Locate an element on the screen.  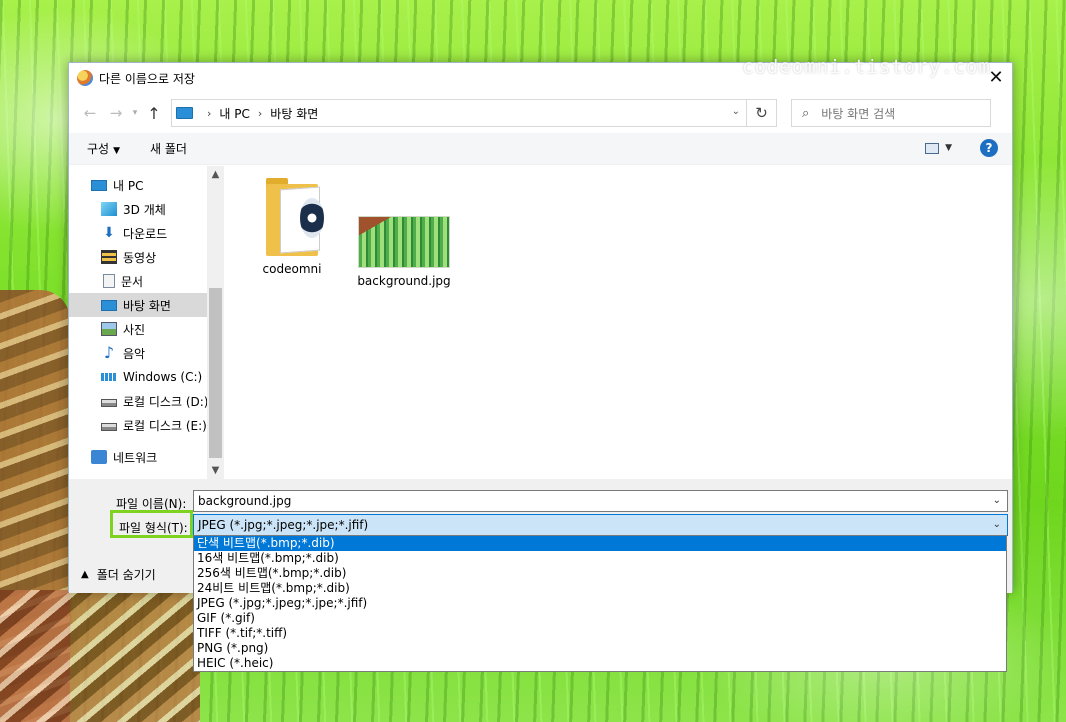
filename-input: background.jpg ⌄ is located at coordinates (600, 501).